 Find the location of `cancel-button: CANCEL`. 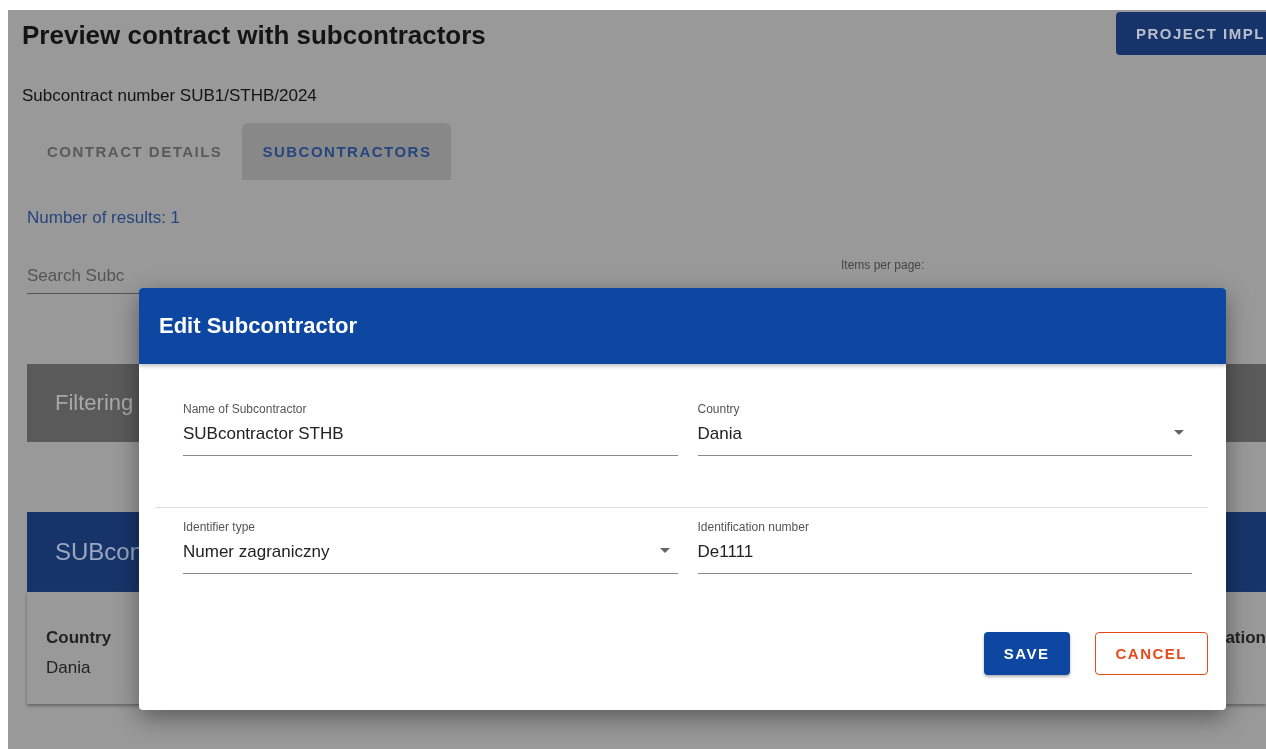

cancel-button: CANCEL is located at coordinates (1151, 653).